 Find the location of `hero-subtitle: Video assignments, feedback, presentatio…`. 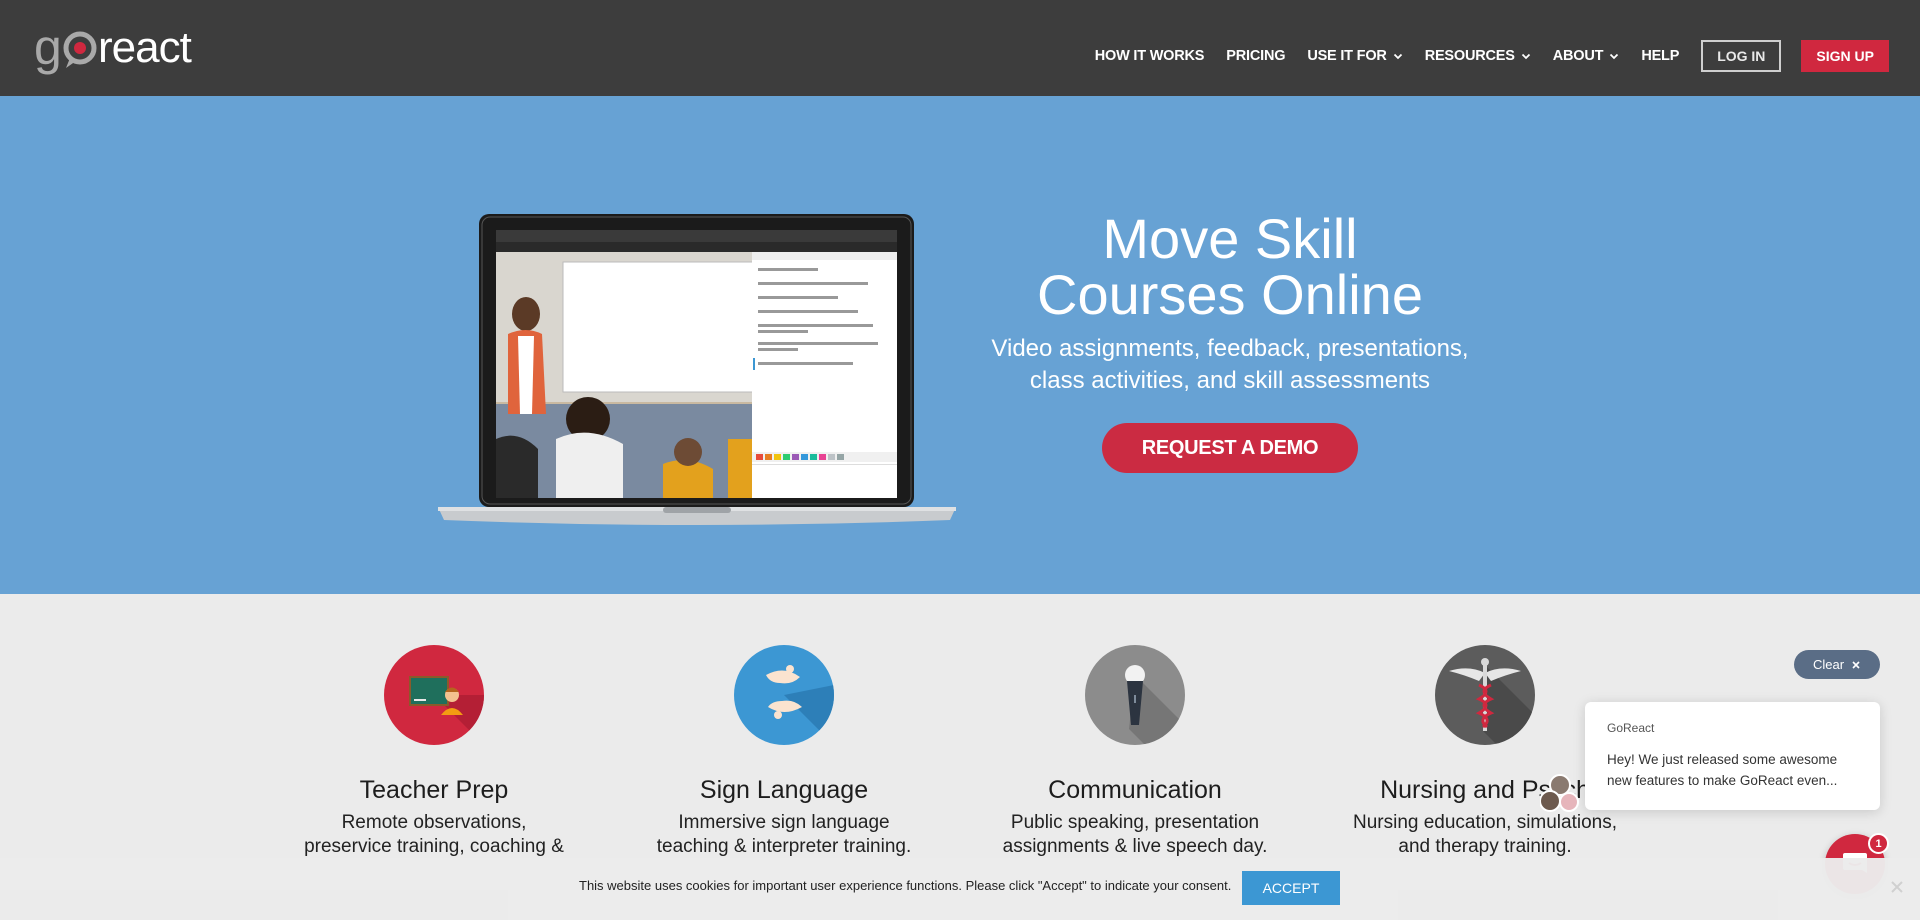

hero-subtitle: Video assignments, feedback, presentatio… is located at coordinates (1230, 365).